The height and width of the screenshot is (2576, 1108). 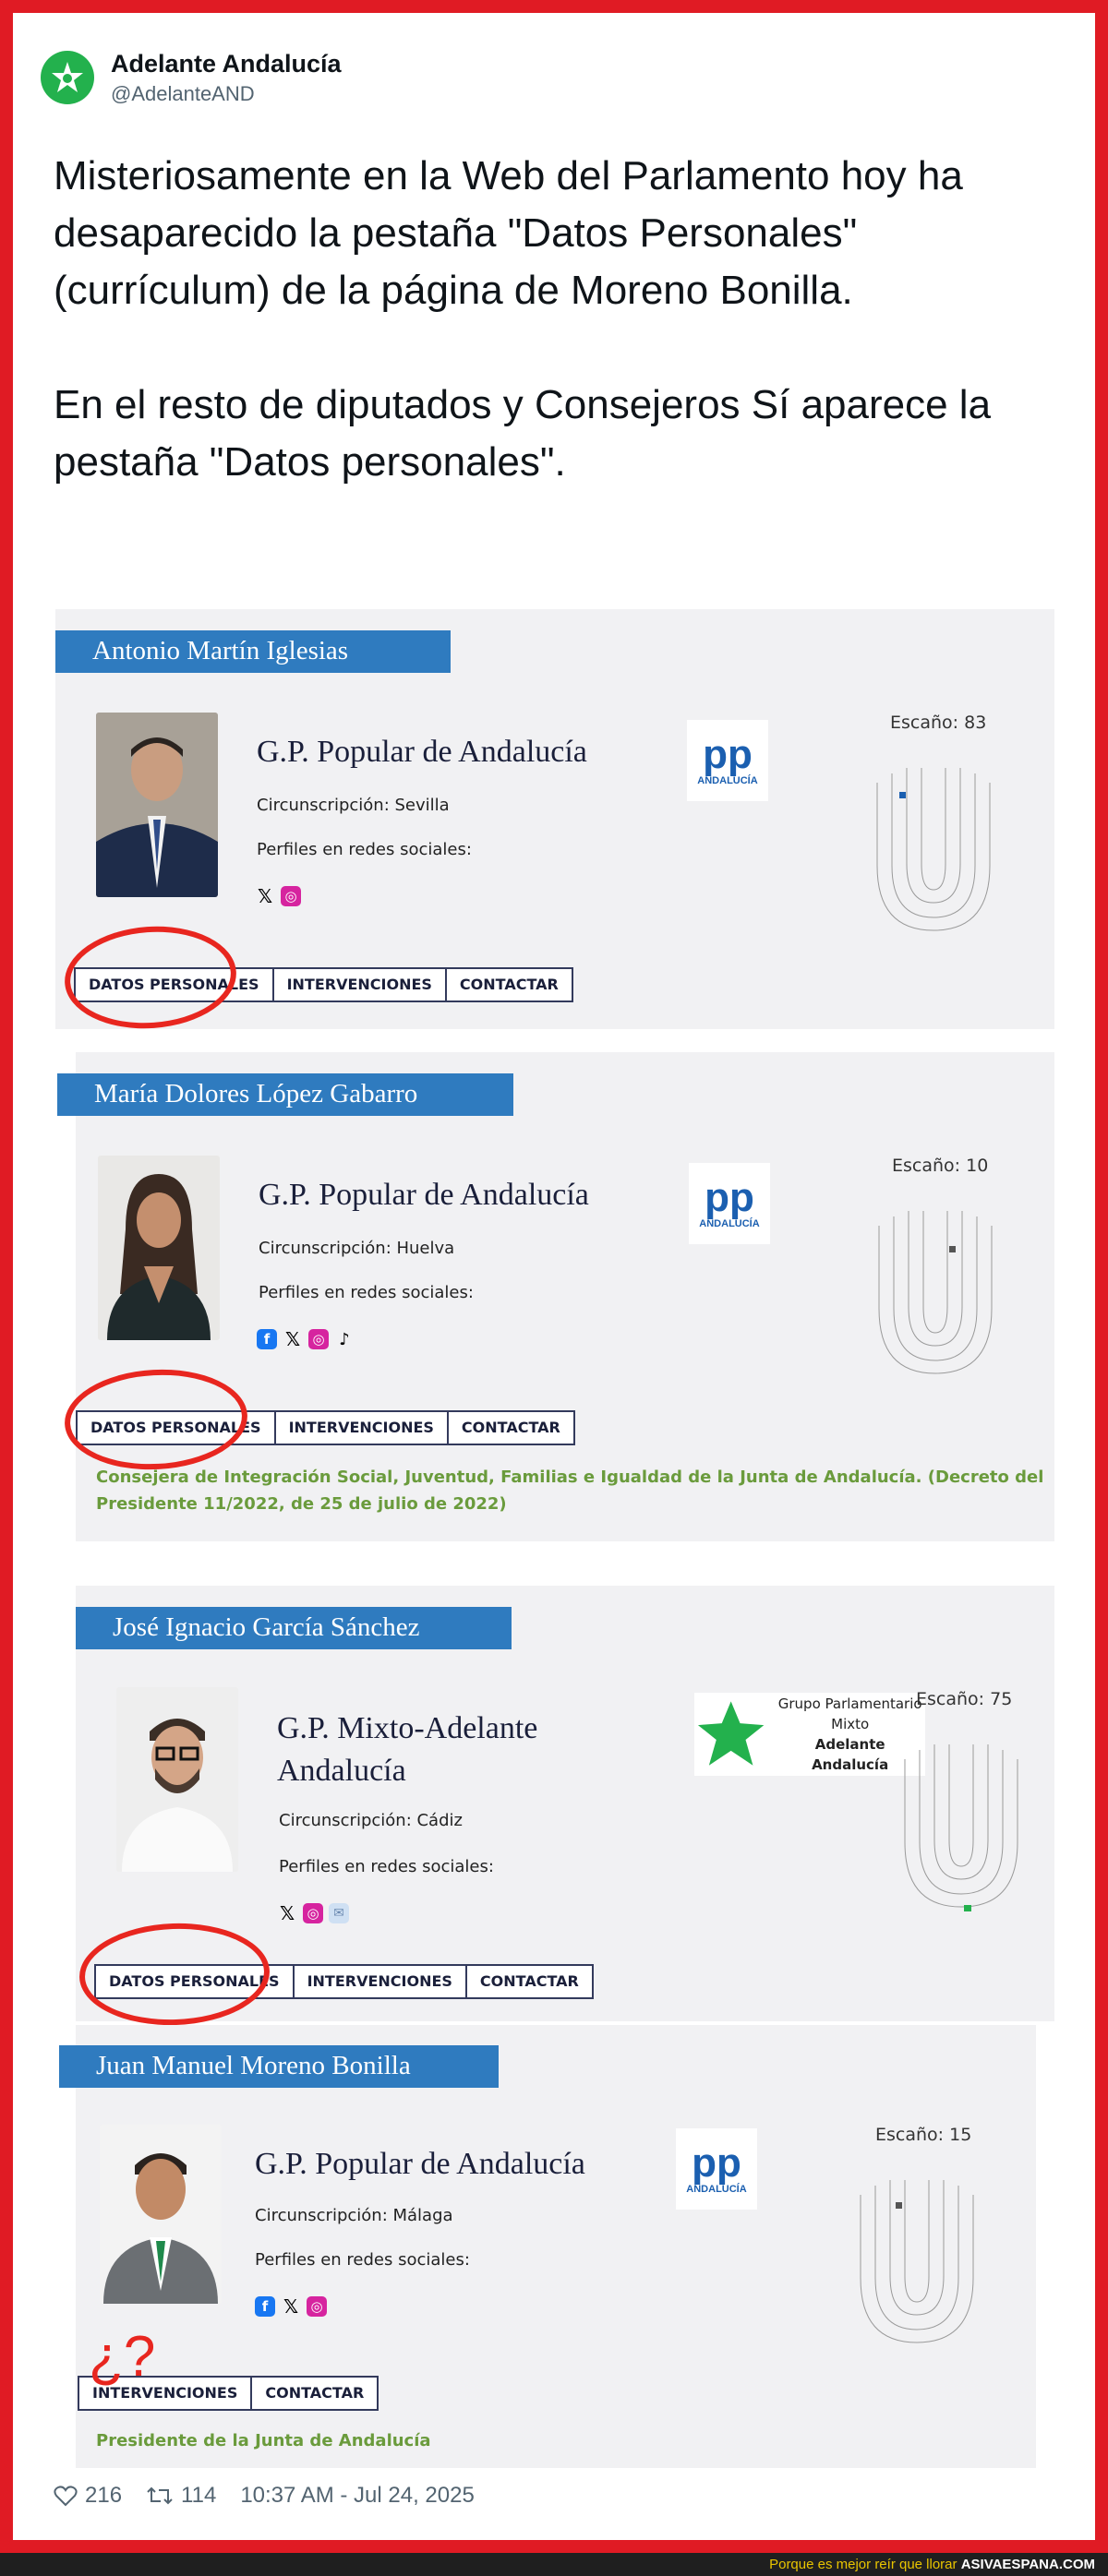 What do you see at coordinates (339, 1913) in the screenshot?
I see `email-icon: ✉` at bounding box center [339, 1913].